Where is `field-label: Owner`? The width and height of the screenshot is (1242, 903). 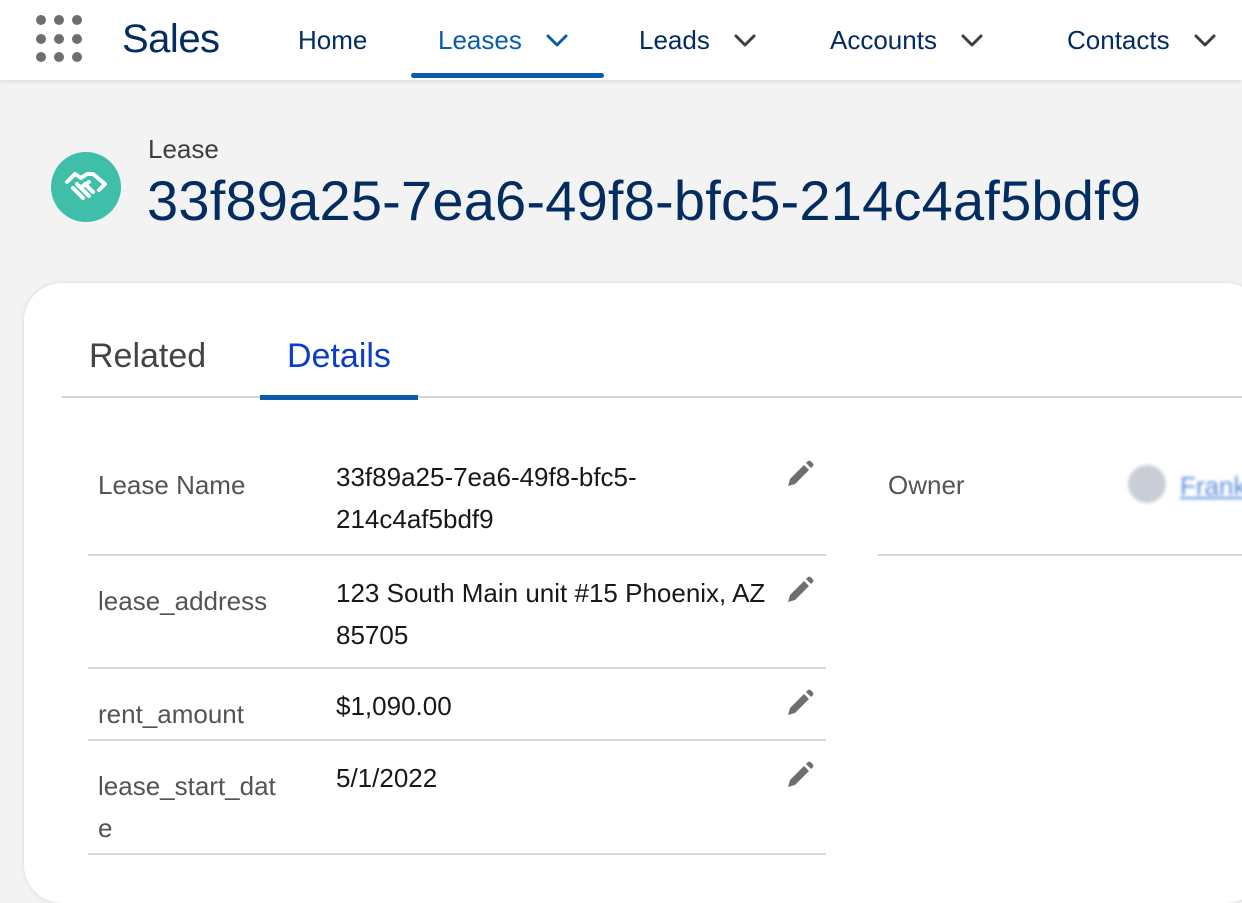
field-label: Owner is located at coordinates (926, 485).